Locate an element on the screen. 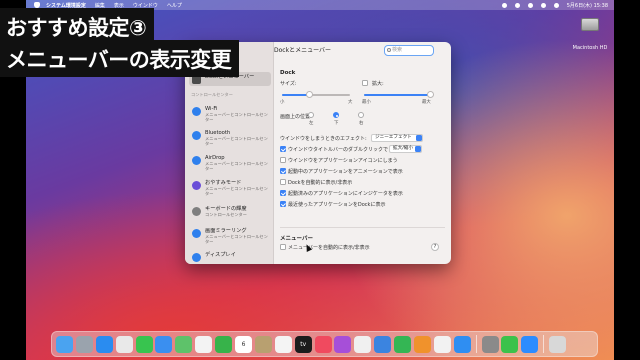 This screenshot has height=360, width=640. dock-notes-icon is located at coordinates (263, 344).